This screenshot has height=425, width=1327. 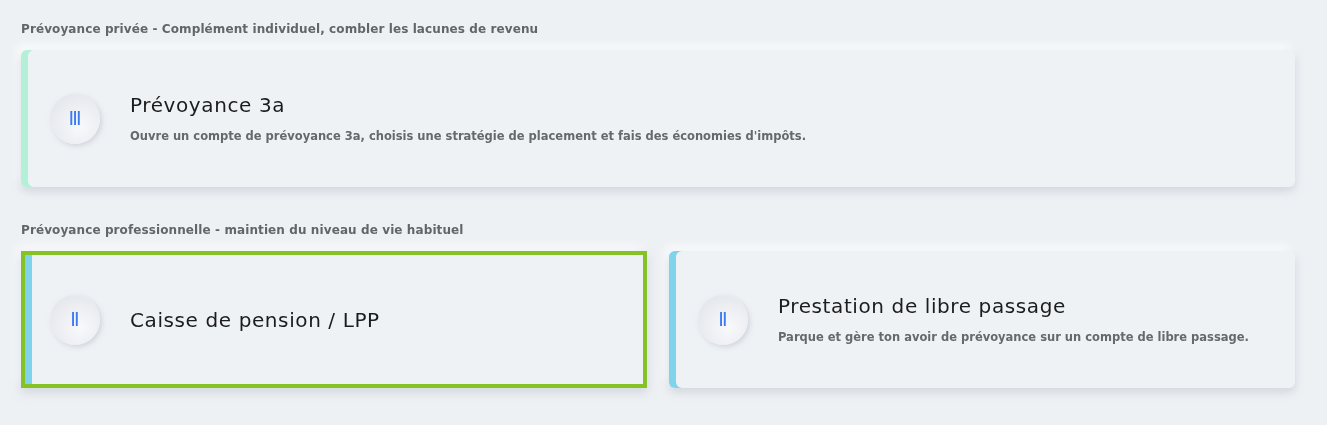 I want to click on section-heading: Prévoyance privée - Complément individuel, combler les lacunes de revenu, so click(x=280, y=29).